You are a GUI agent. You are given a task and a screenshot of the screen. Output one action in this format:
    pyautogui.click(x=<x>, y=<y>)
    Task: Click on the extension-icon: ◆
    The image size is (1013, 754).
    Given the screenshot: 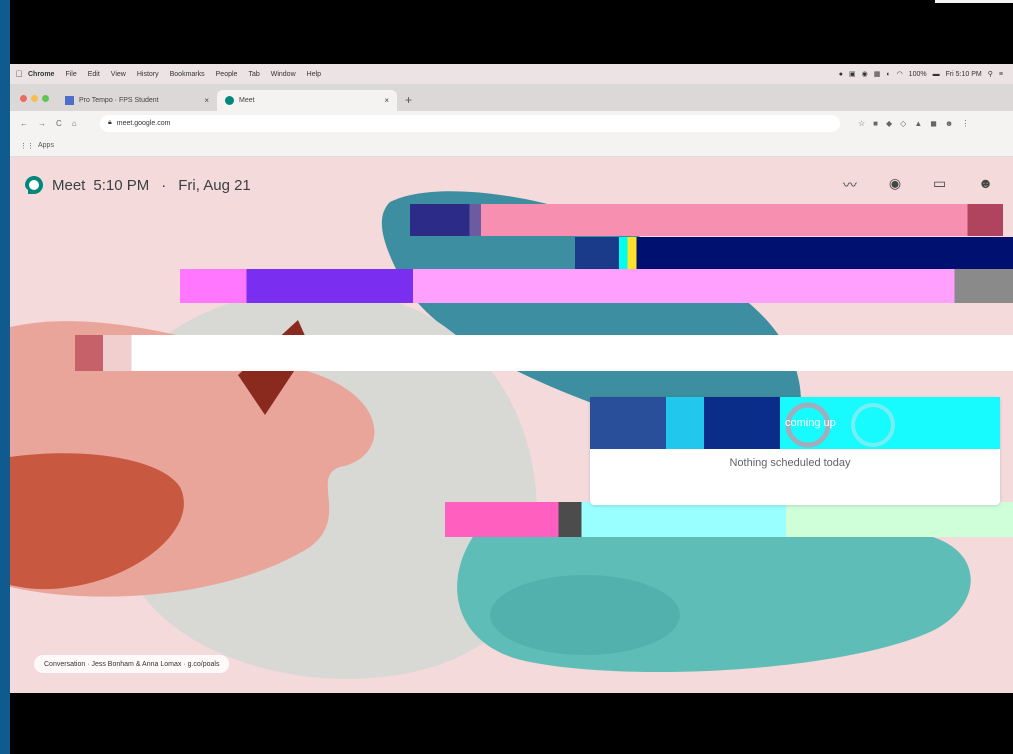 What is the action you would take?
    pyautogui.click(x=889, y=123)
    